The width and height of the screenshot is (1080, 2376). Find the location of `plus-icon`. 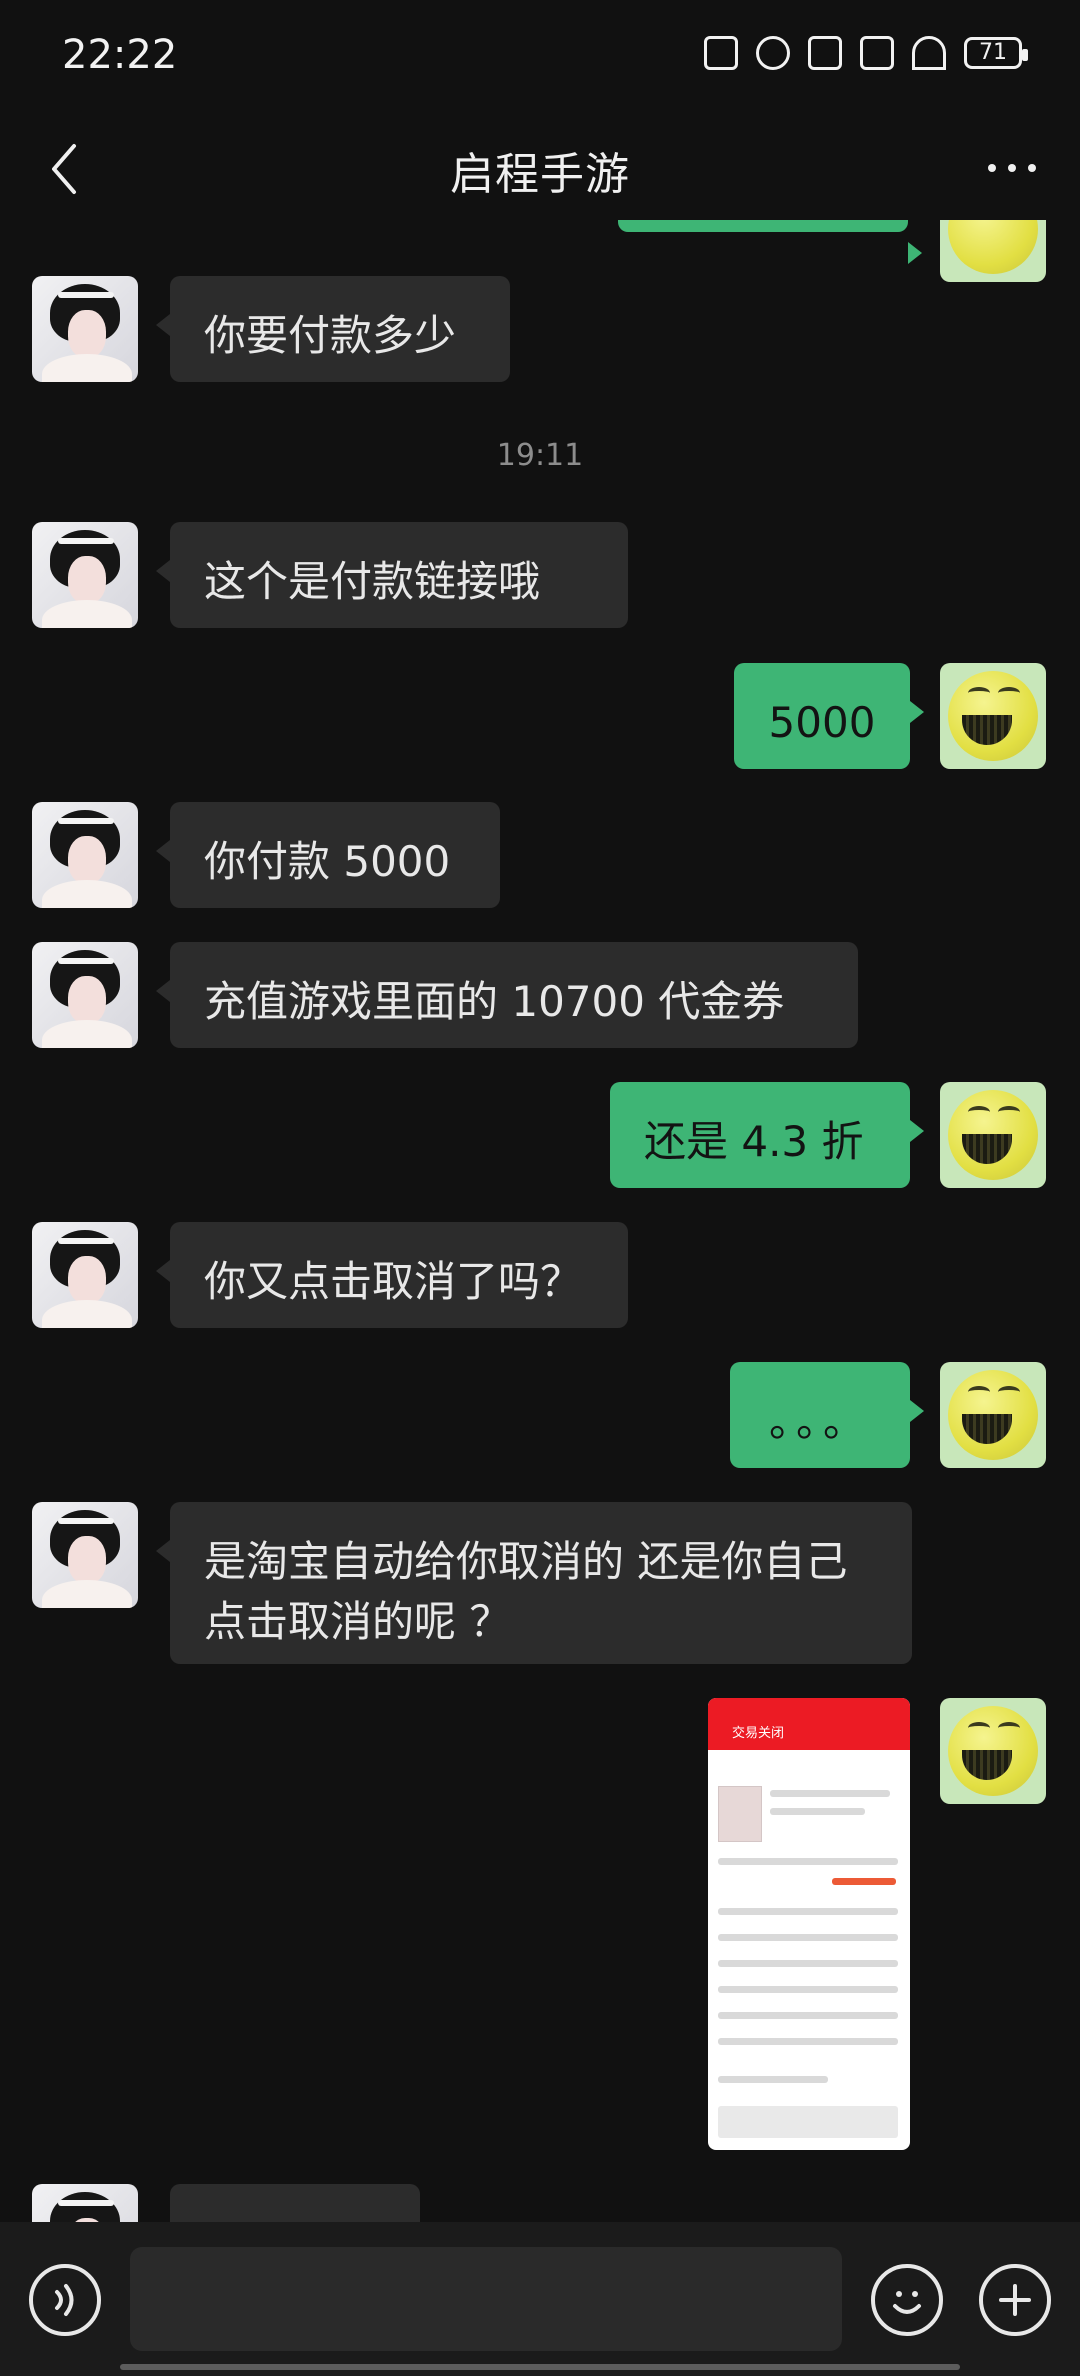

plus-icon is located at coordinates (1015, 2300).